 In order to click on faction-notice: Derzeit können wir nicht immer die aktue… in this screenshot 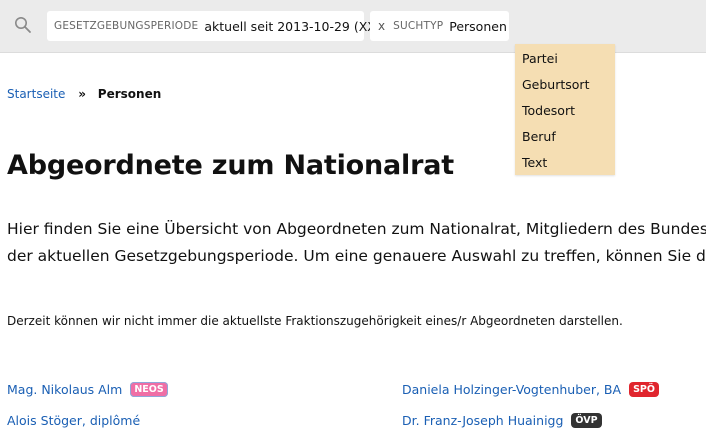, I will do `click(315, 321)`.